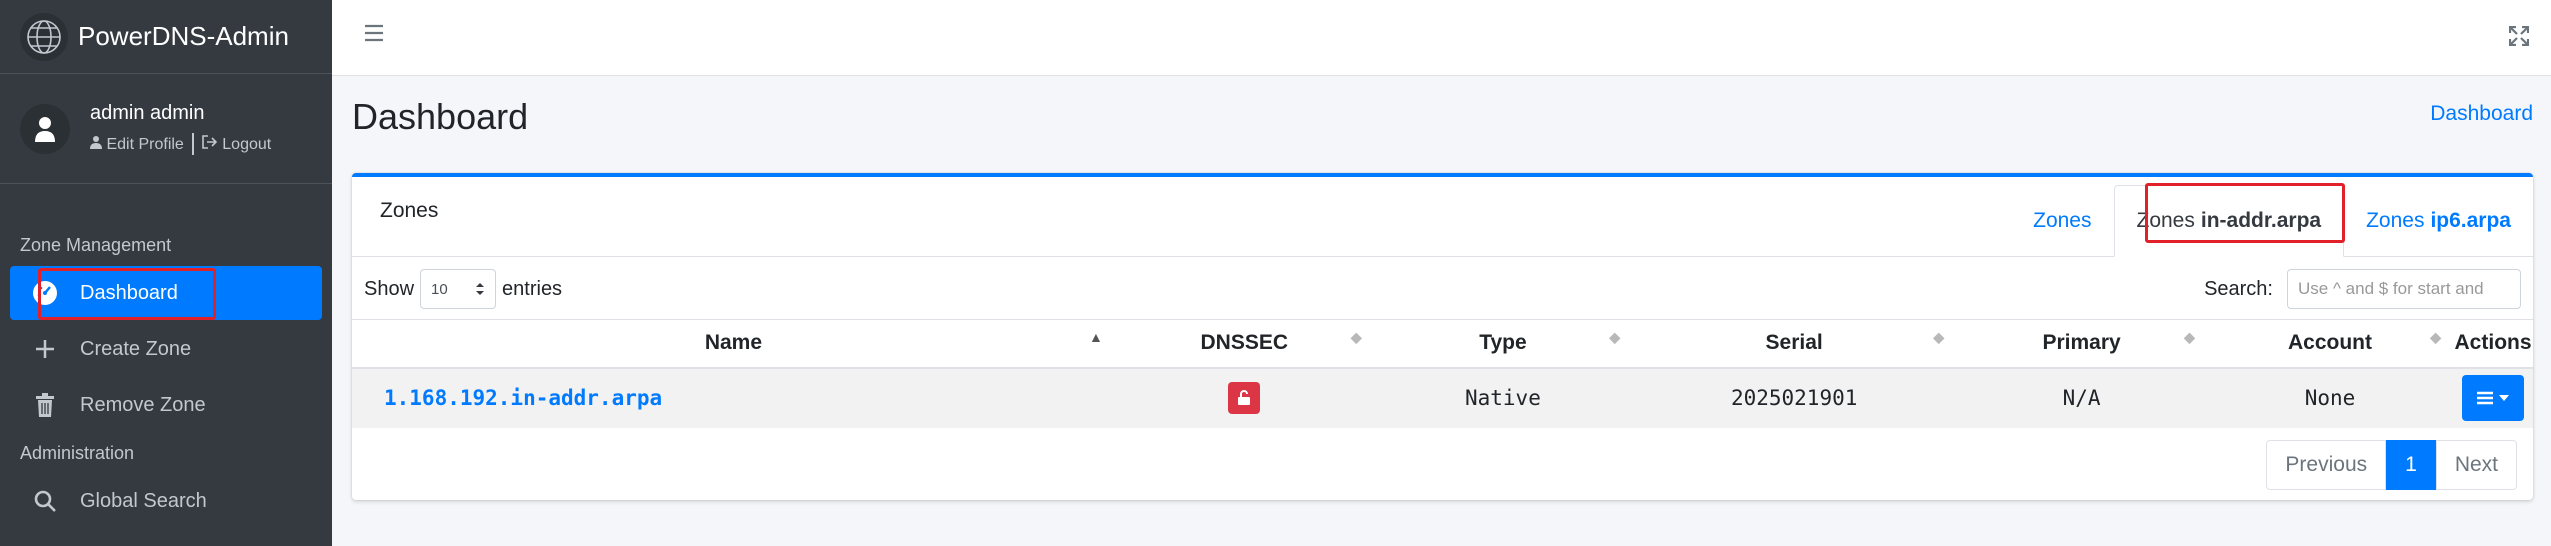 The height and width of the screenshot is (546, 2551). What do you see at coordinates (374, 35) in the screenshot?
I see `menu-toggle-icon` at bounding box center [374, 35].